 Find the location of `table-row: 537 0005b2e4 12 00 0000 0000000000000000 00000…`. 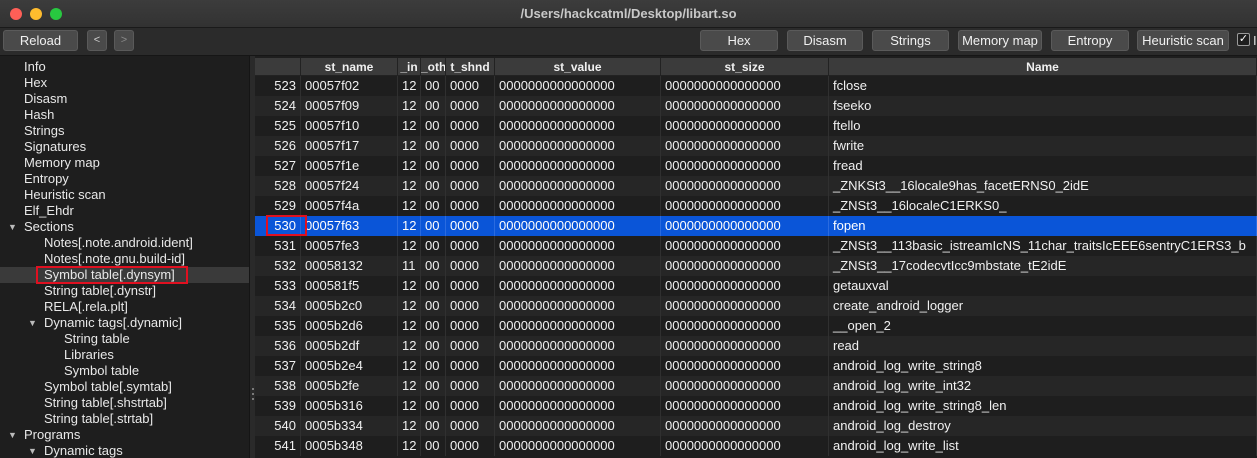

table-row: 537 0005b2e4 12 00 0000 0000000000000000 00000… is located at coordinates (756, 366).